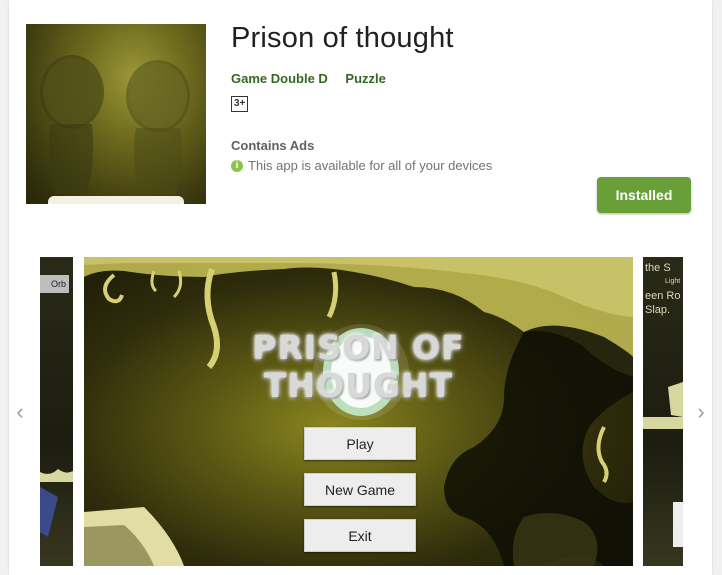  I want to click on contains-ads-label: Contains Ads, so click(273, 145).